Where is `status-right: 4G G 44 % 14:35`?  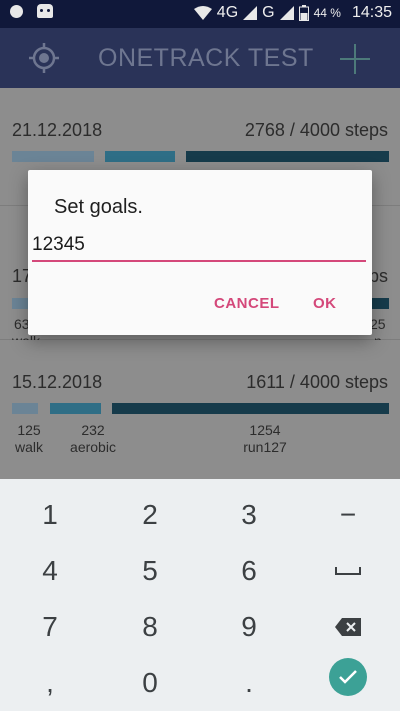 status-right: 4G G 44 % 14:35 is located at coordinates (292, 13).